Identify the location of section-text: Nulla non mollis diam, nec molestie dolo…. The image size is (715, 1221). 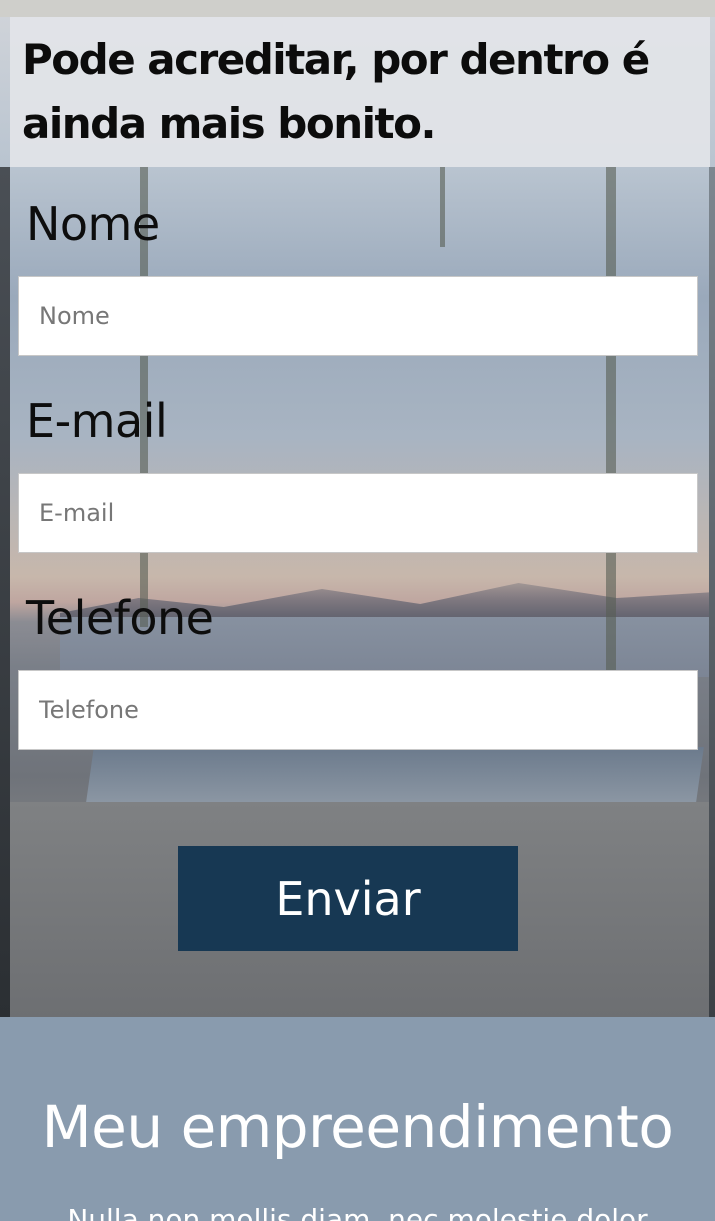
(357, 1212).